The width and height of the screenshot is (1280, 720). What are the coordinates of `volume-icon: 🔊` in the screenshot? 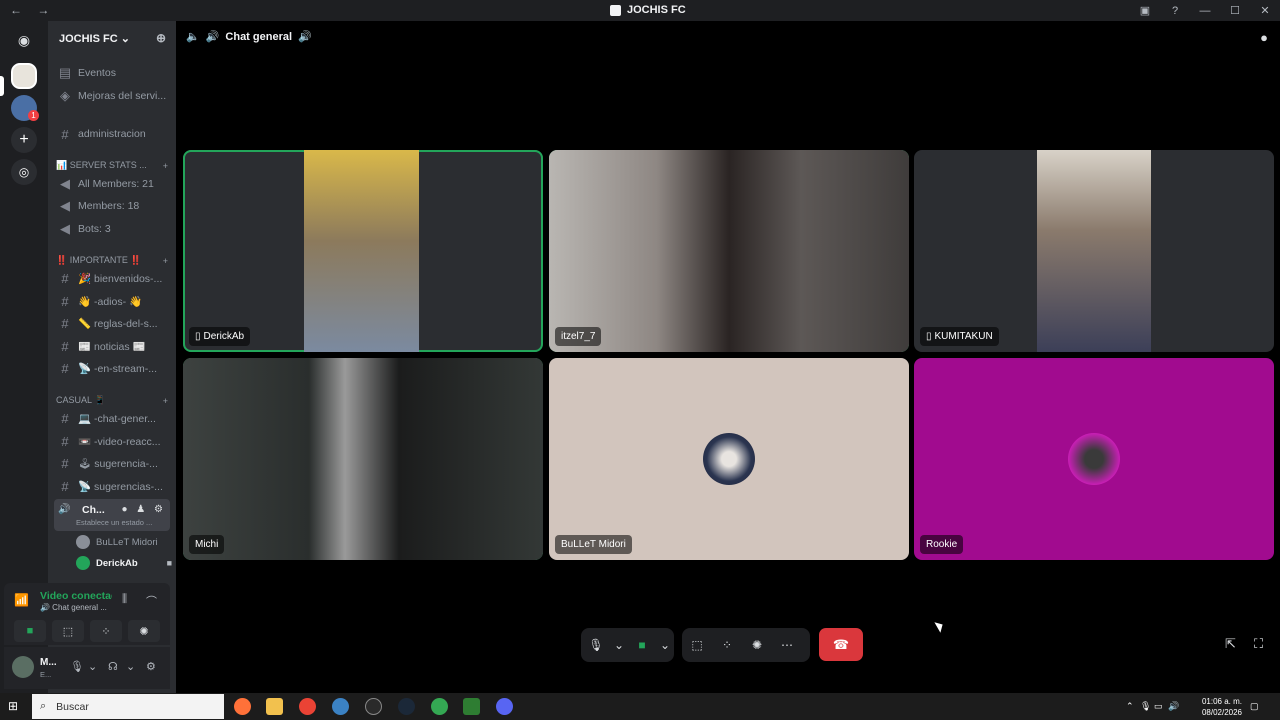 It's located at (1175, 706).